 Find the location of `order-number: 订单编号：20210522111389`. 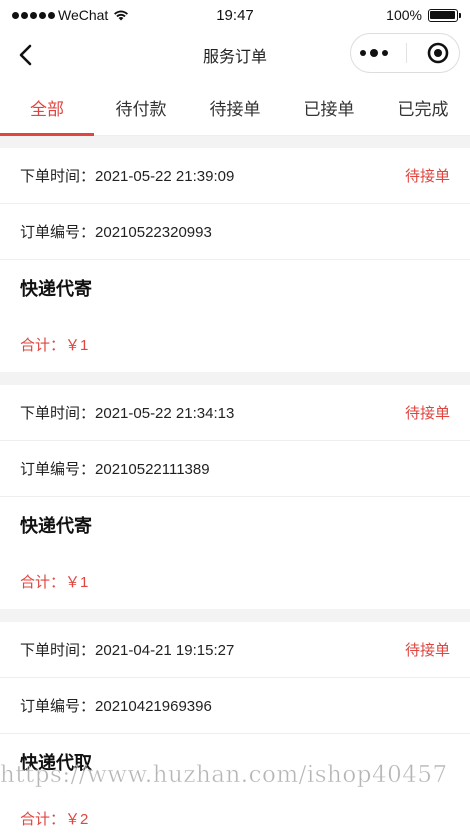

order-number: 订单编号：20210522111389 is located at coordinates (115, 468).